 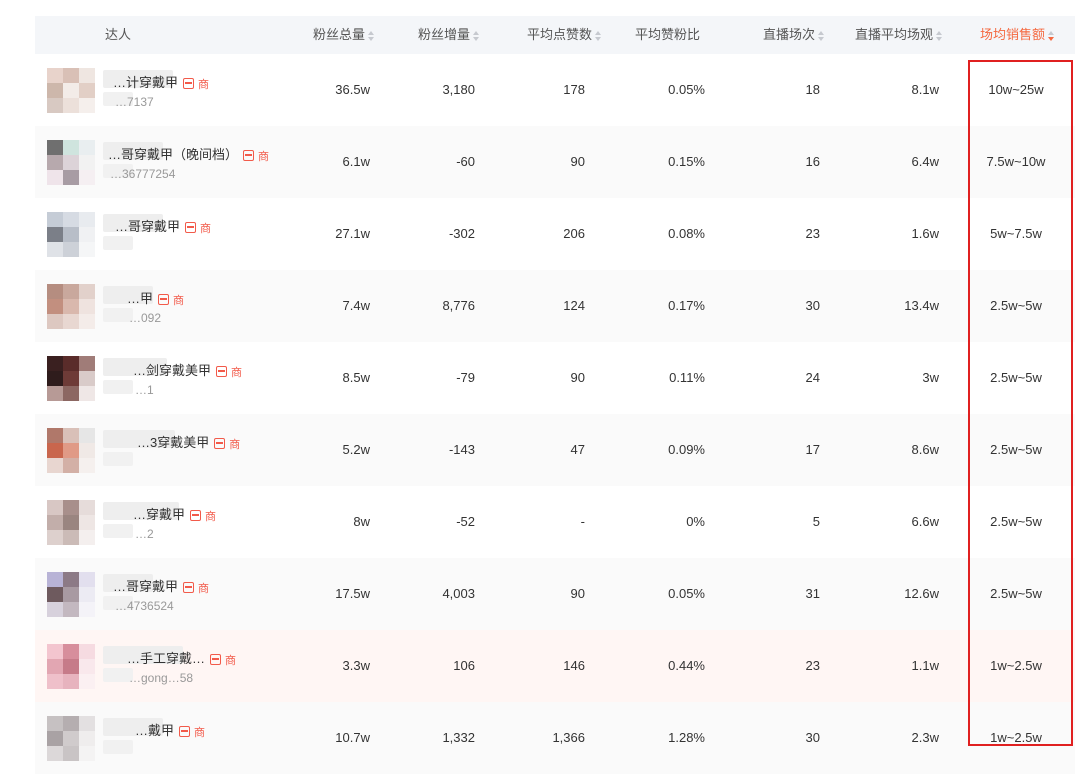 What do you see at coordinates (560, 34) in the screenshot?
I see `col-likes-label: 平均点赞数` at bounding box center [560, 34].